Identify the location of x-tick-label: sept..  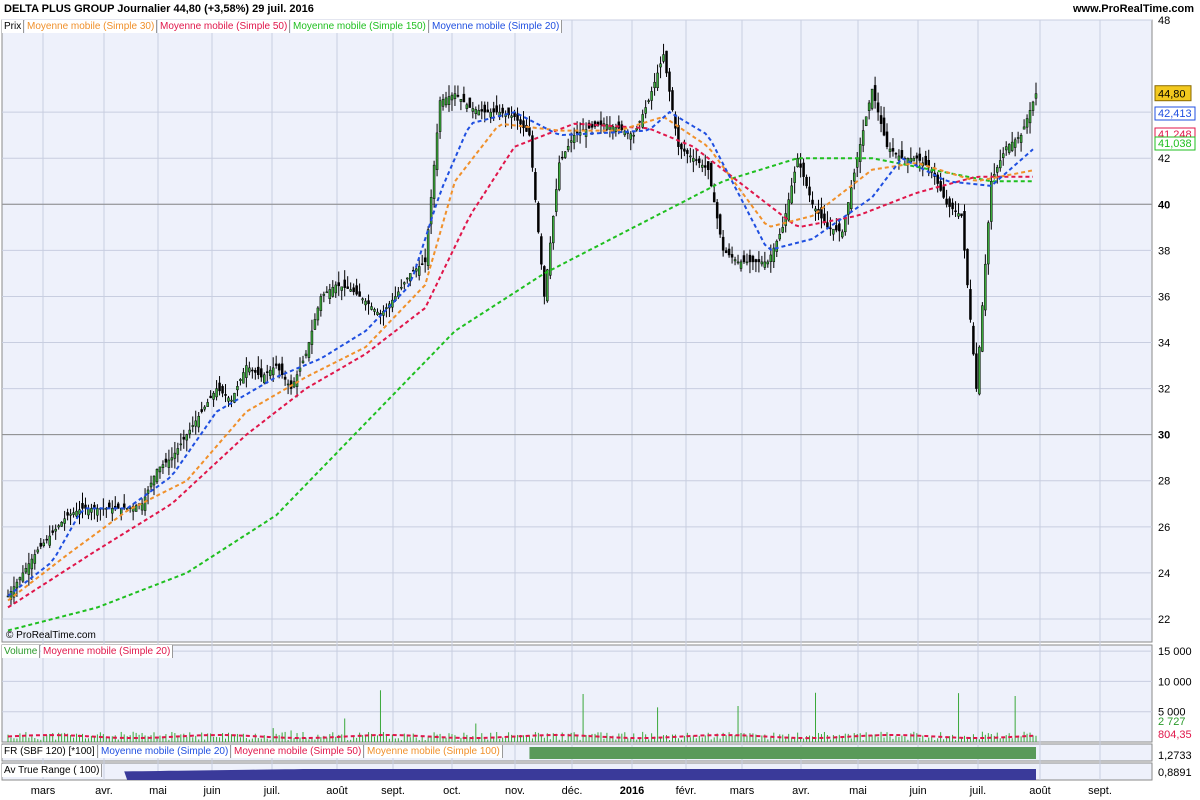
(1100, 791).